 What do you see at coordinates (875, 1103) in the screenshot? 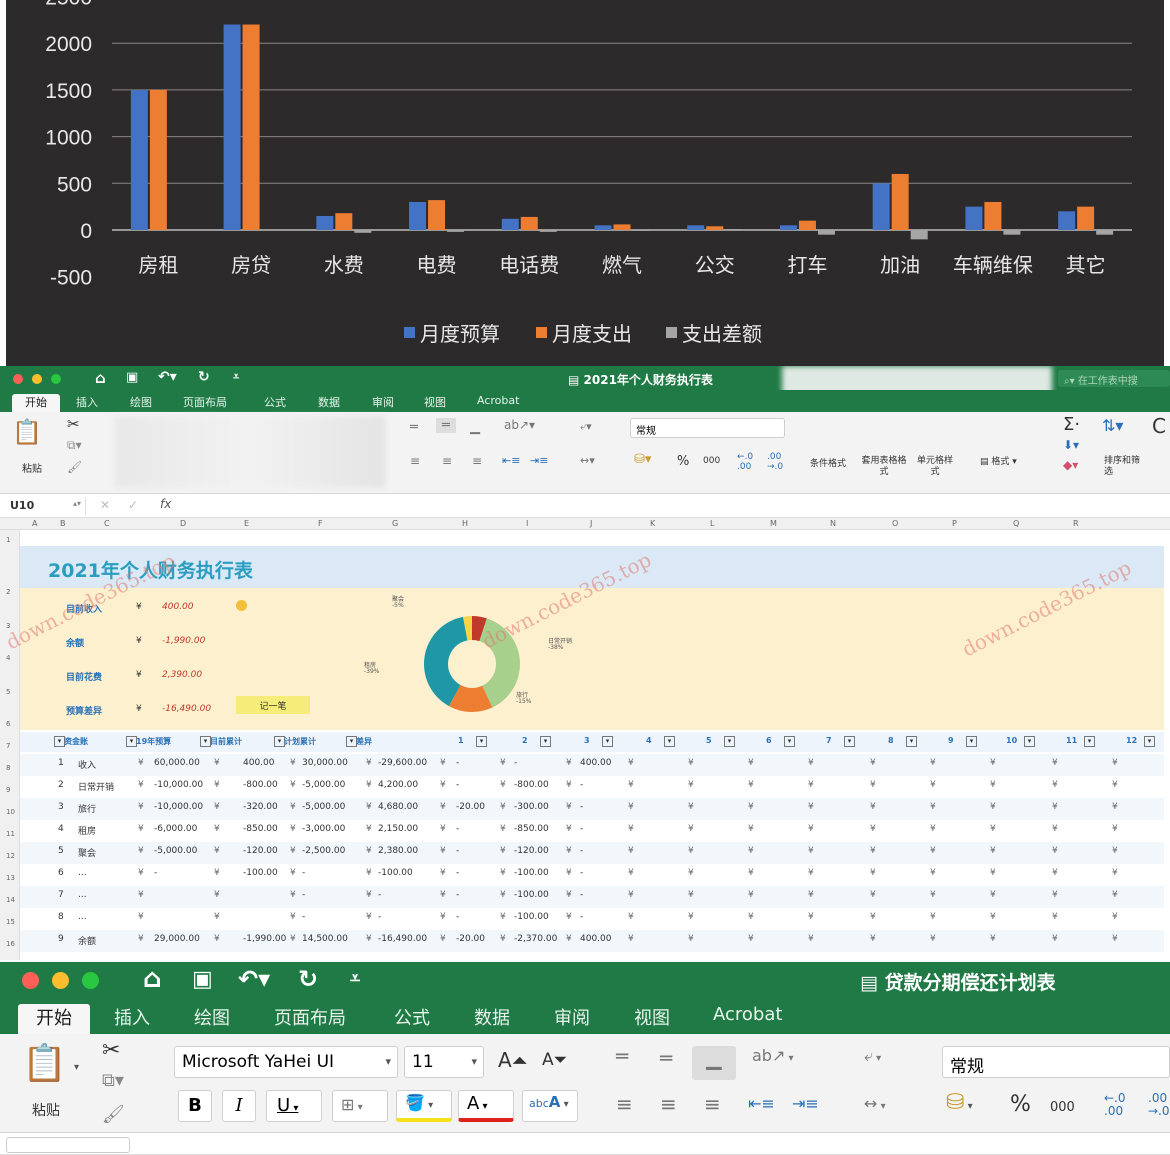
I see `merge-icon: ↔ ▾` at bounding box center [875, 1103].